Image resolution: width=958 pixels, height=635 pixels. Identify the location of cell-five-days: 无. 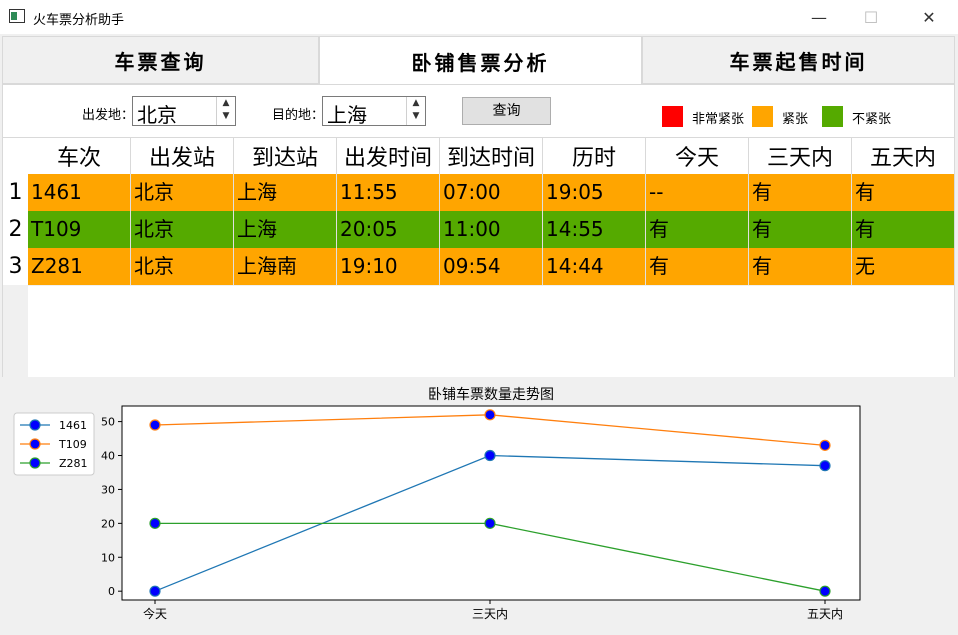
(903, 266).